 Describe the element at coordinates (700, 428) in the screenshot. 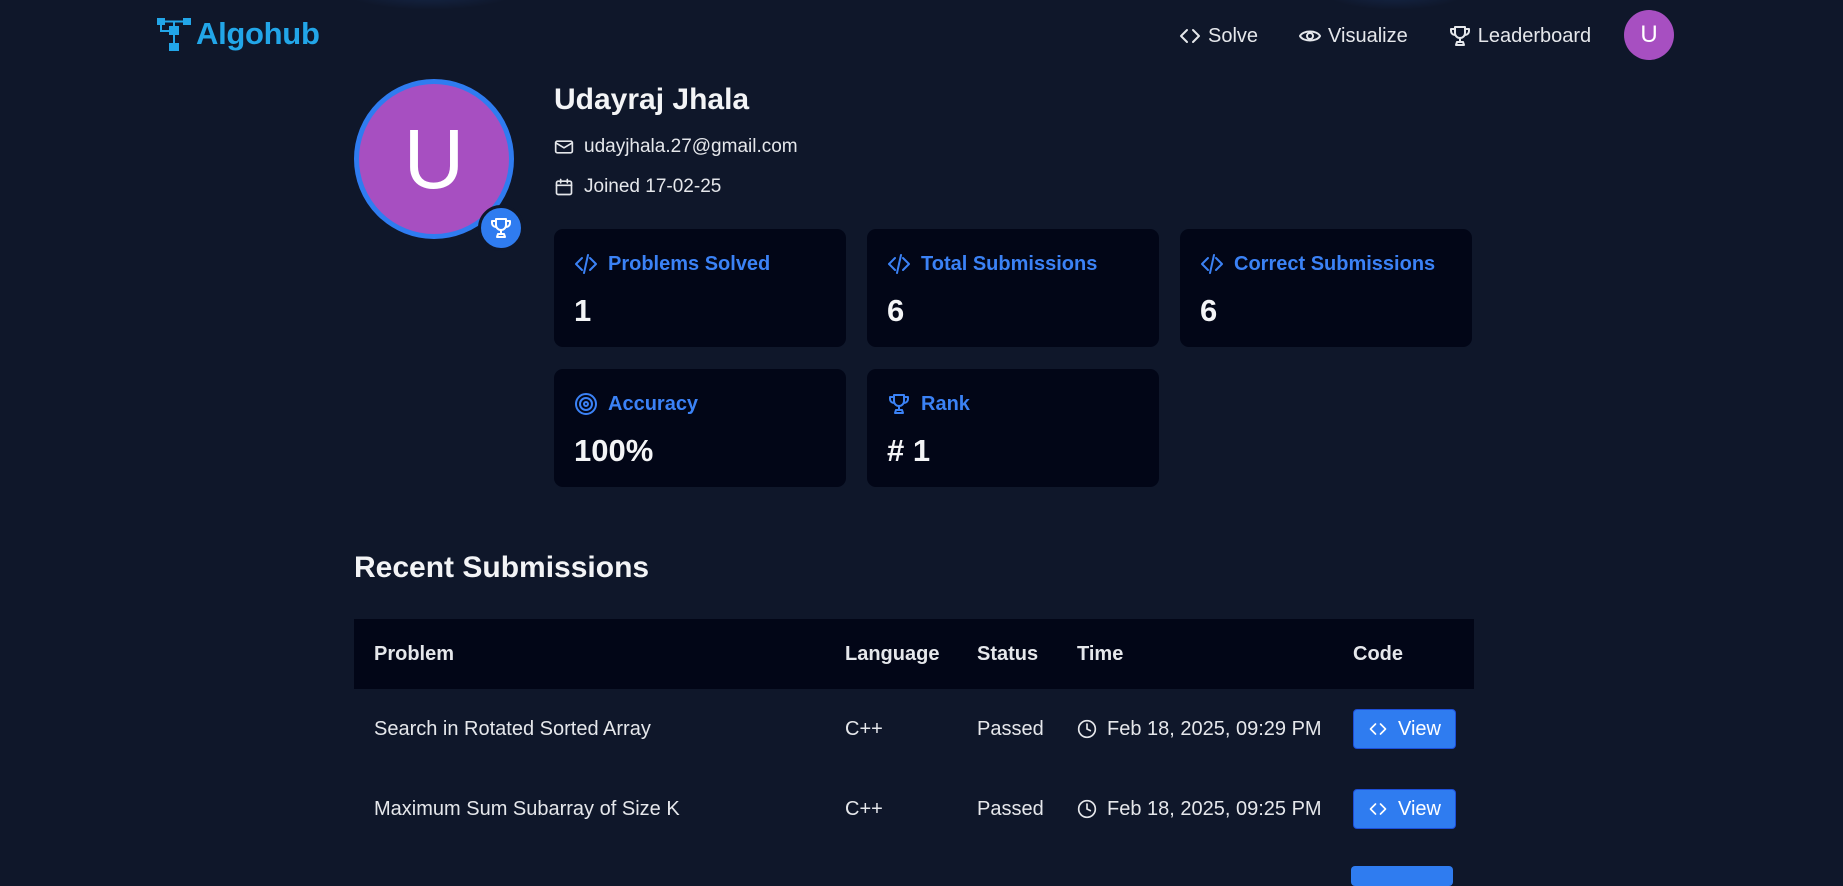

I see `stat-card-accuracy: Accuracy 100%` at that location.